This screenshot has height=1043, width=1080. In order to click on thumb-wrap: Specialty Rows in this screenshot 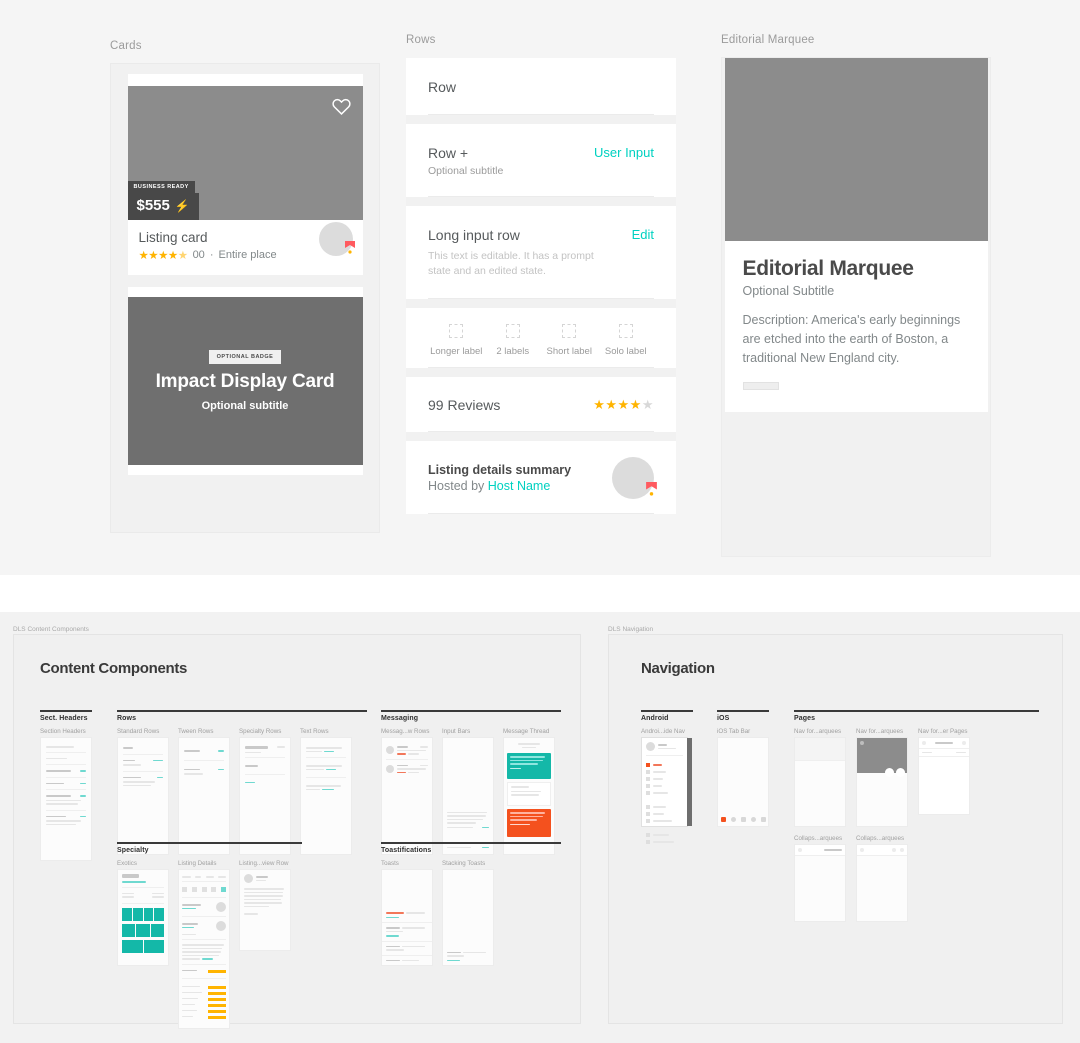, I will do `click(265, 791)`.